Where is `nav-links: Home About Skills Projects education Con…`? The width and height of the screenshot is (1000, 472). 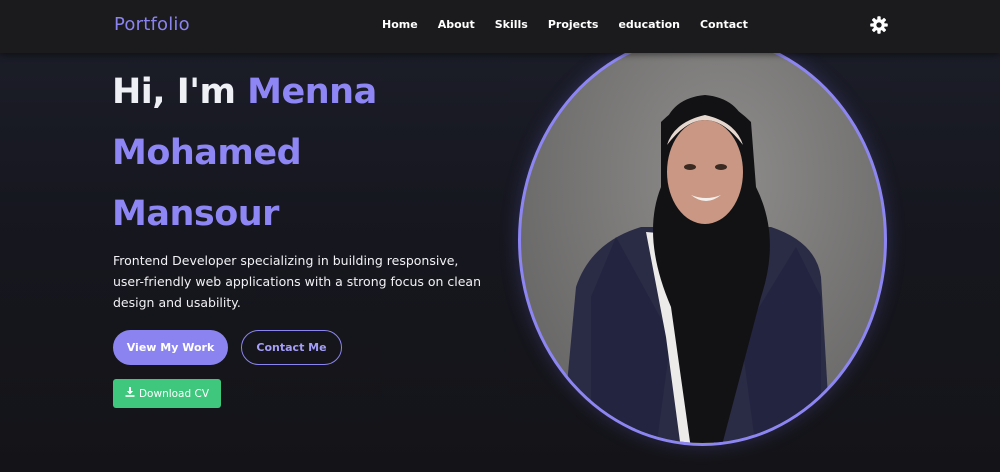 nav-links: Home About Skills Projects education Con… is located at coordinates (565, 24).